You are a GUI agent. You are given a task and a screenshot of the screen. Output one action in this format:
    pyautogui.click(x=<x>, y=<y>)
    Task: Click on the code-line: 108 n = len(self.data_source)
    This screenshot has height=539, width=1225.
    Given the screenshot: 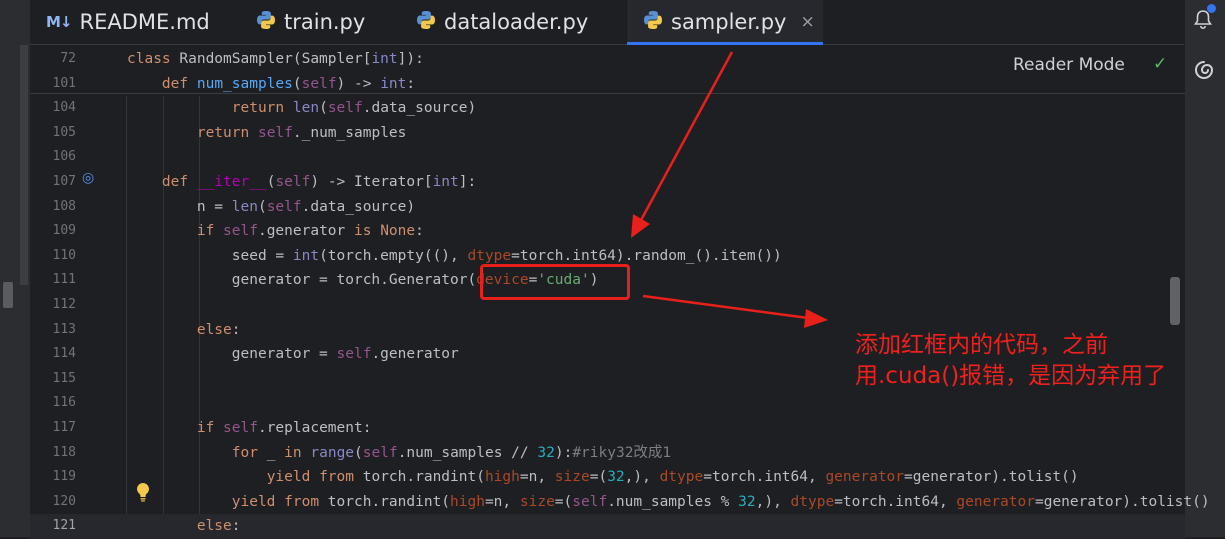 What is the action you would take?
    pyautogui.click(x=607, y=207)
    